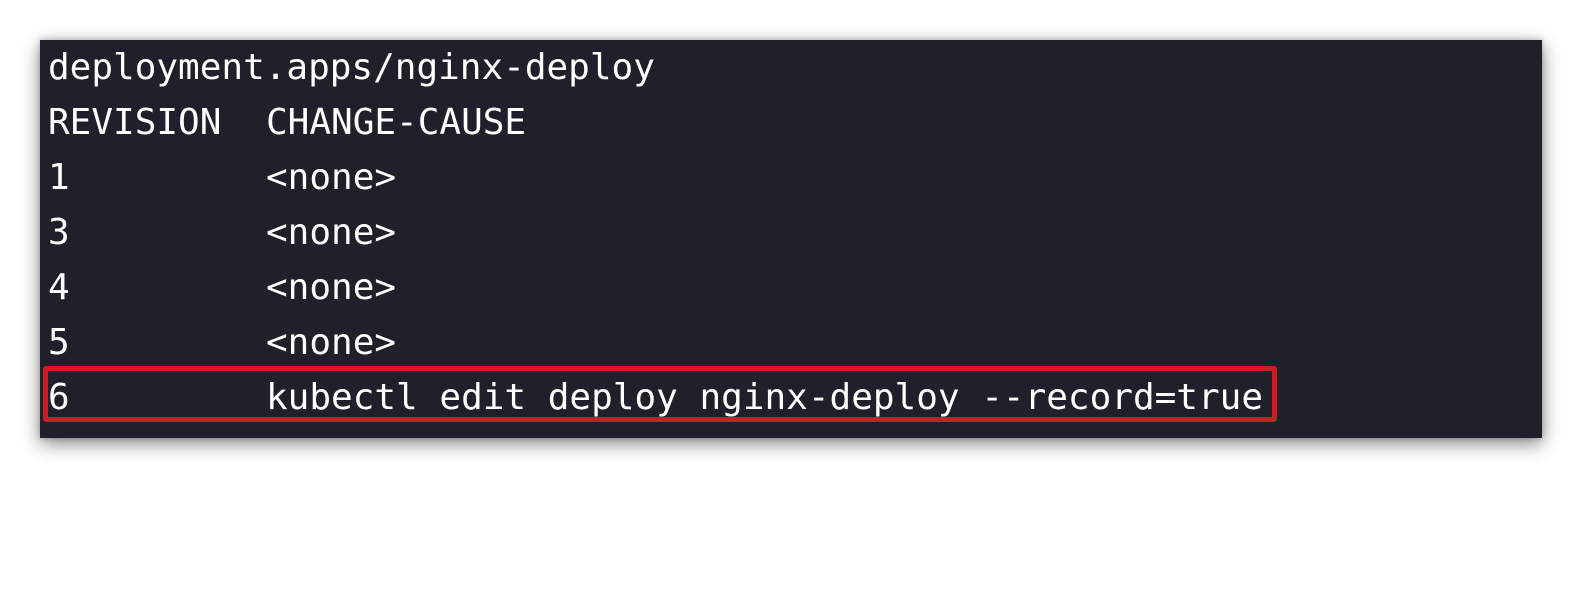  I want to click on table-row: 4 <none>, so click(788, 288).